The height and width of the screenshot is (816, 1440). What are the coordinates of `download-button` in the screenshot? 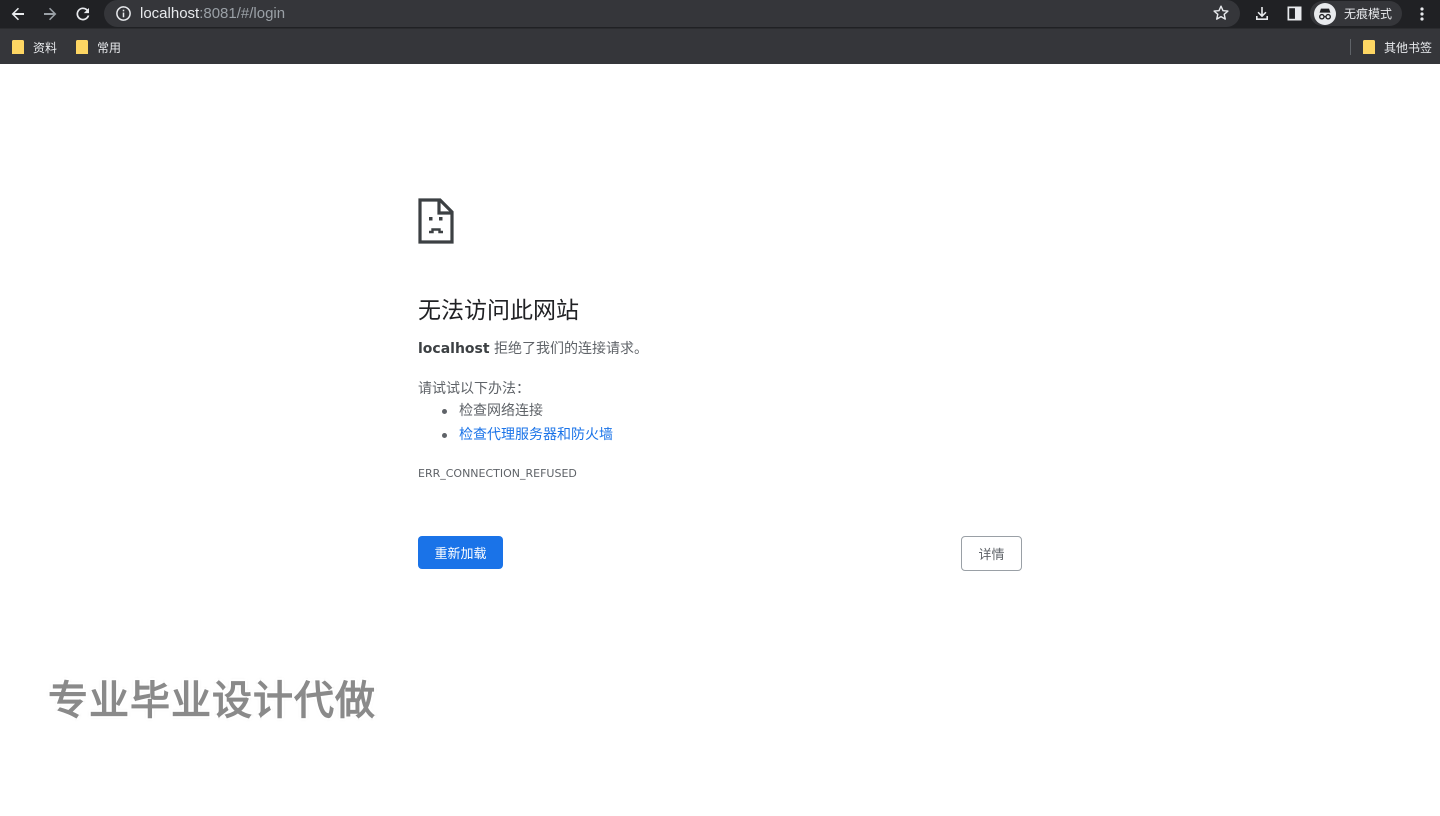 It's located at (1262, 13).